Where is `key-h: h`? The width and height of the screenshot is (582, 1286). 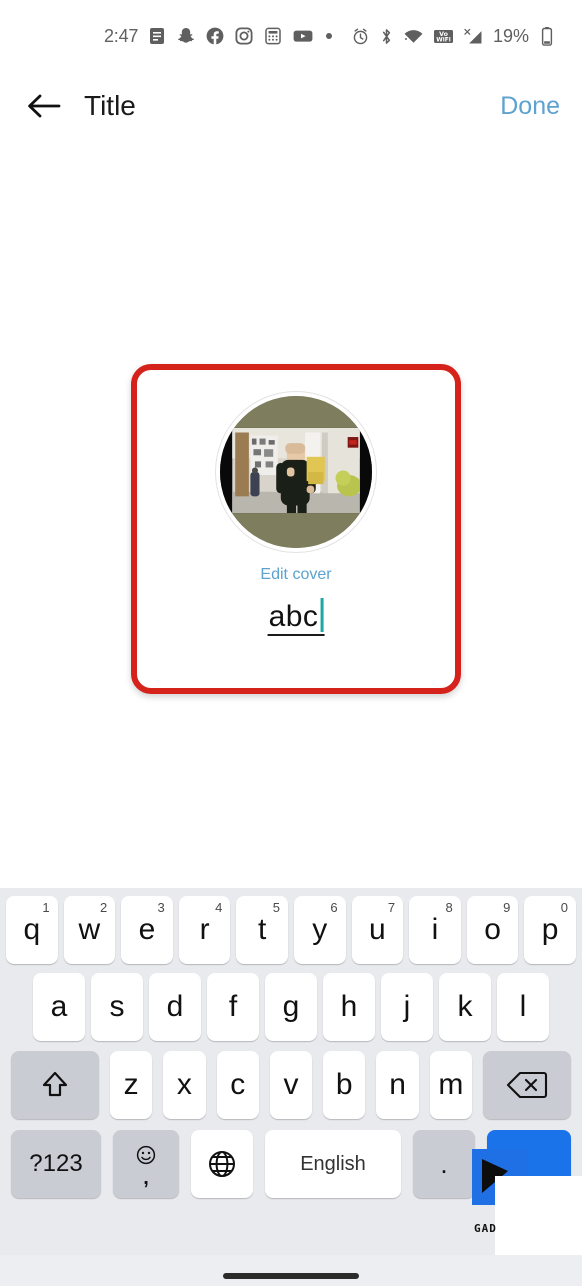
key-h: h is located at coordinates (349, 1007).